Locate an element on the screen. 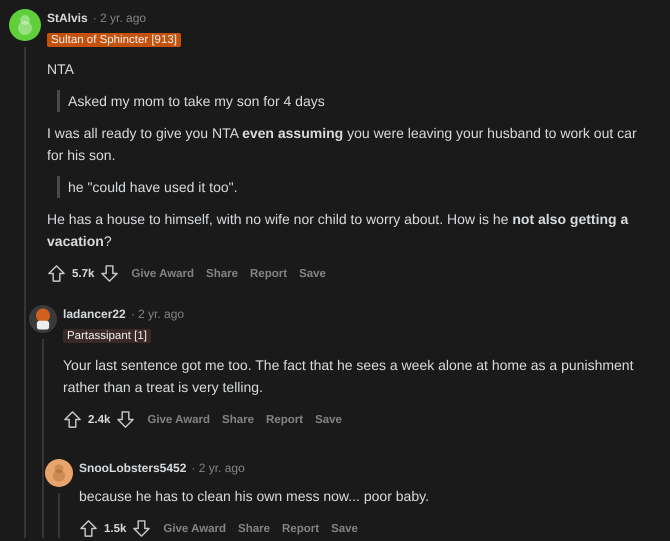  username-link: SnooLobsters5452 is located at coordinates (132, 468).